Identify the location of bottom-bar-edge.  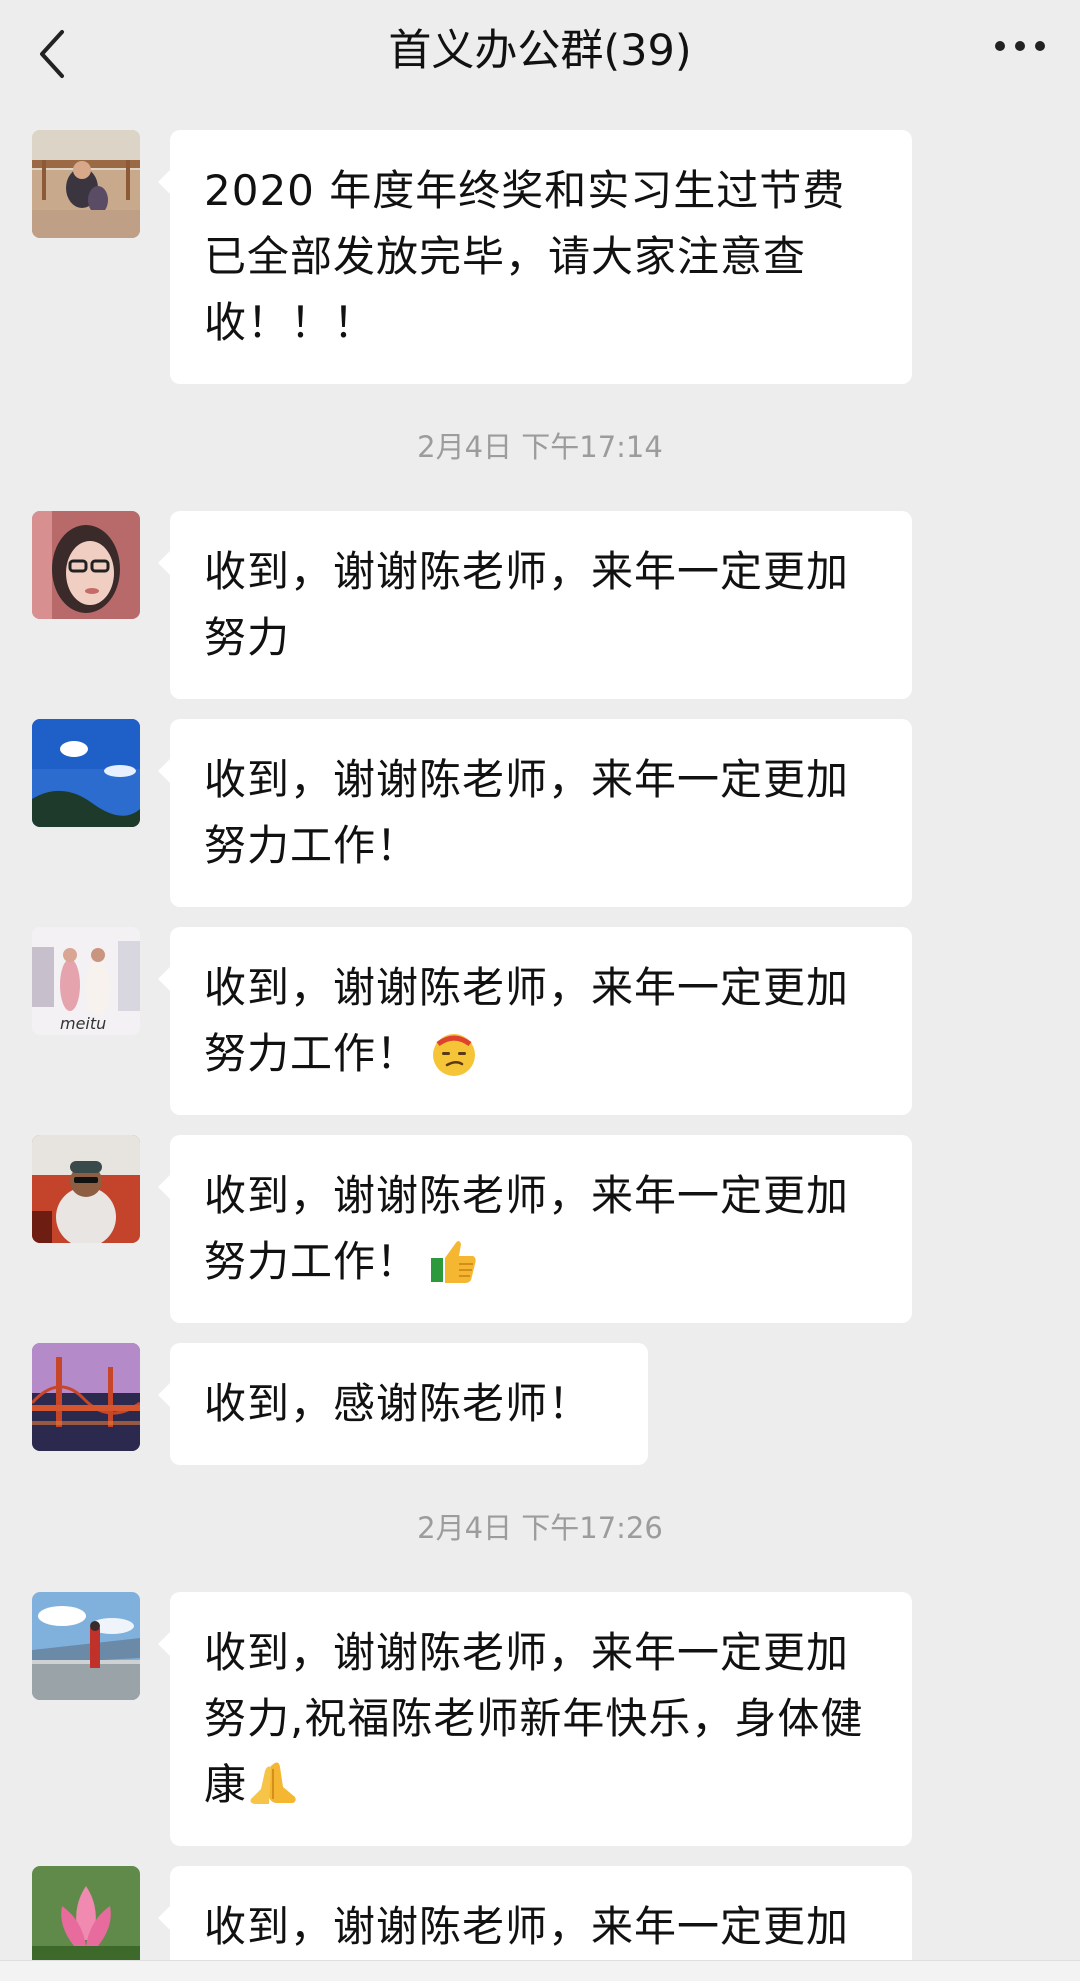
(540, 1970).